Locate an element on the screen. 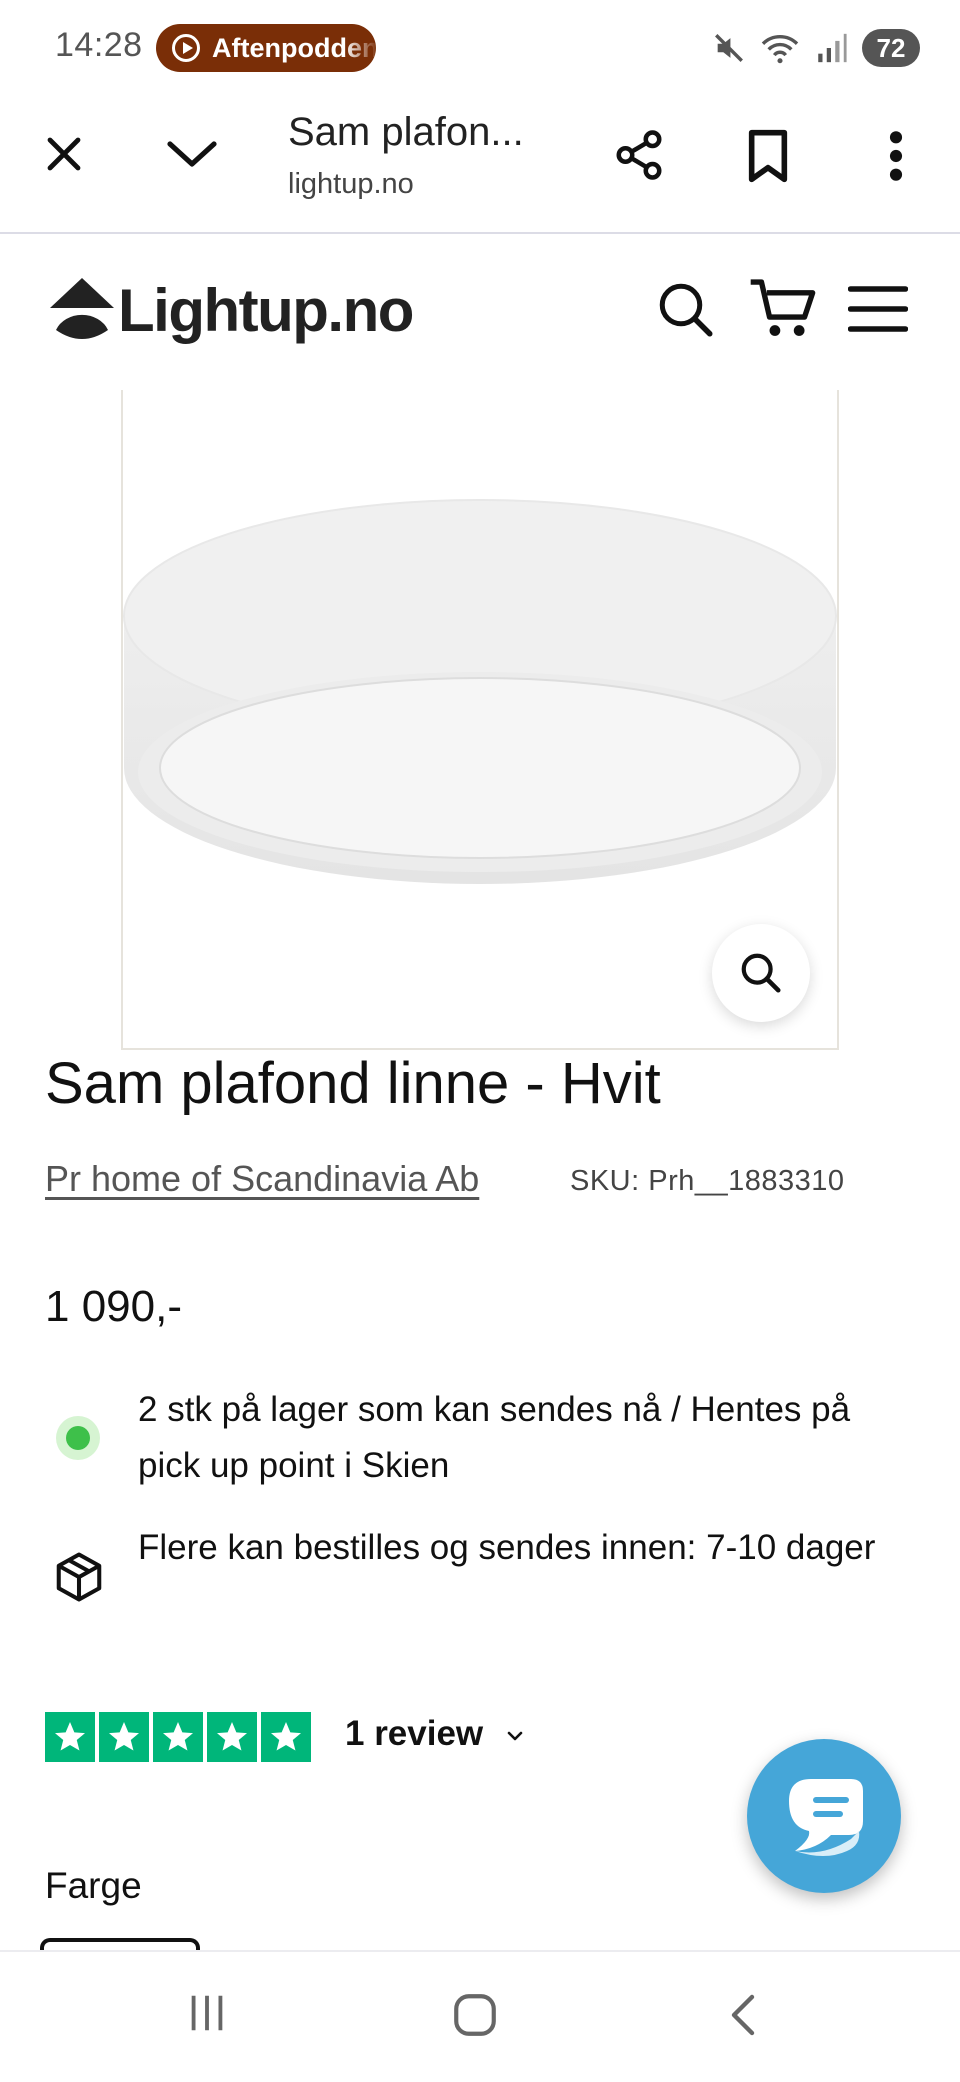 This screenshot has height=2082, width=960. product-sku: SKU: Prh__1883310 is located at coordinates (707, 1181).